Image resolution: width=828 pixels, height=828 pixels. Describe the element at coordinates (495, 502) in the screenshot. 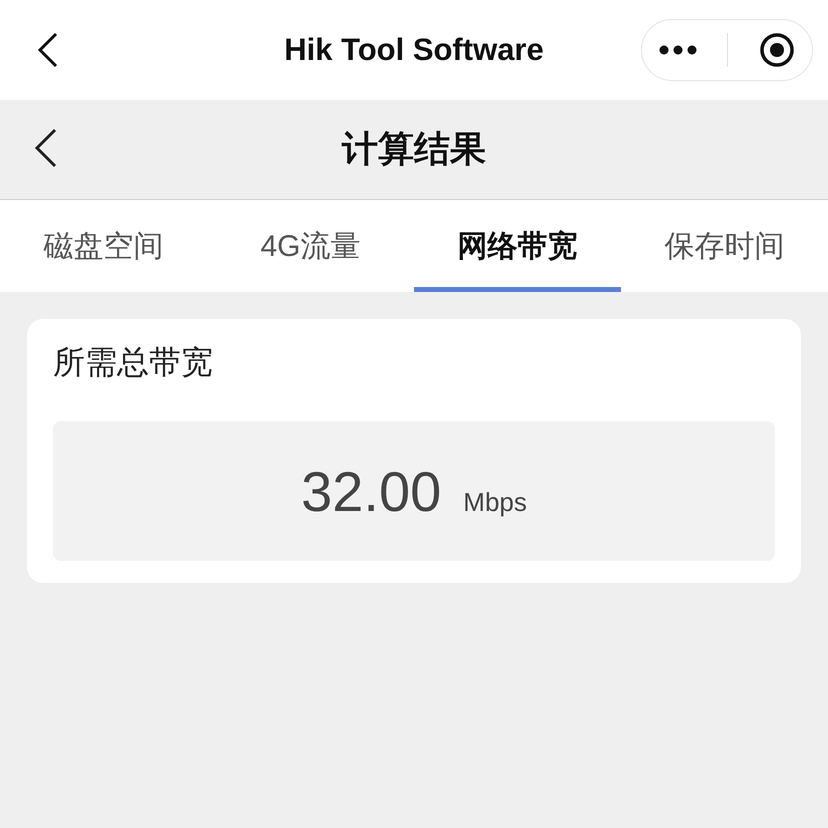

I see `result-unit: Mbps` at that location.